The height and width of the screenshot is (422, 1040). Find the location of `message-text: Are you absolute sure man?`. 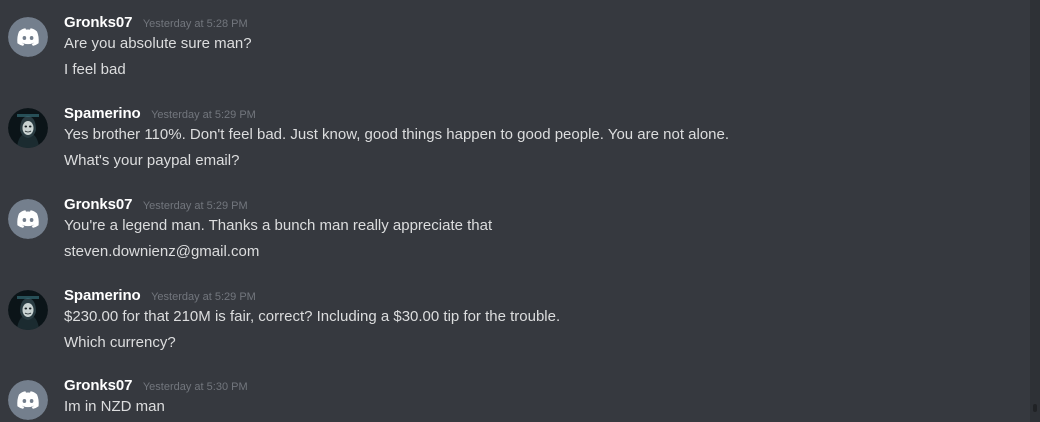

message-text: Are you absolute sure man? is located at coordinates (158, 43).